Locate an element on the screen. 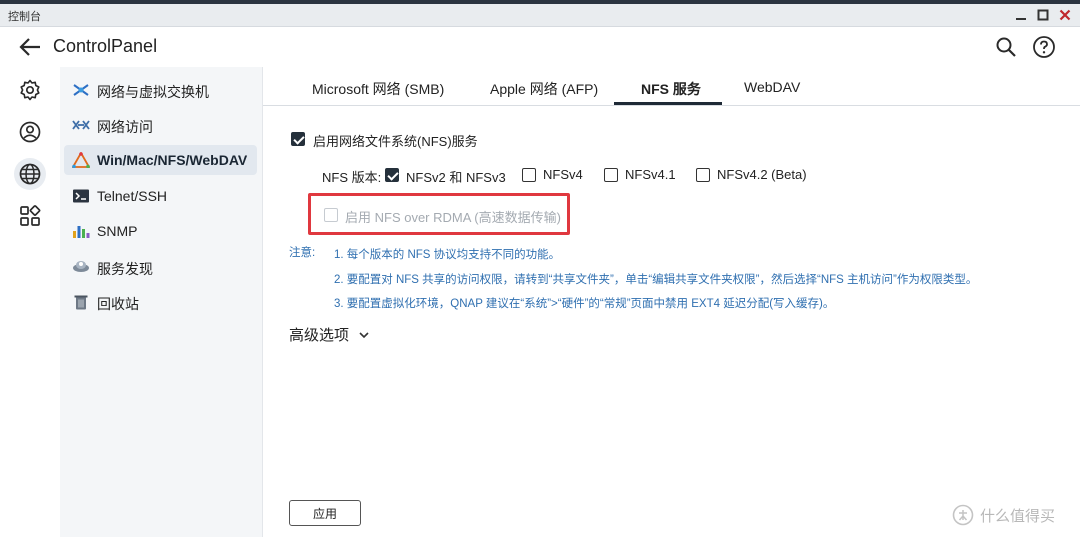  tab-nfs: NFS 服务 is located at coordinates (671, 89).